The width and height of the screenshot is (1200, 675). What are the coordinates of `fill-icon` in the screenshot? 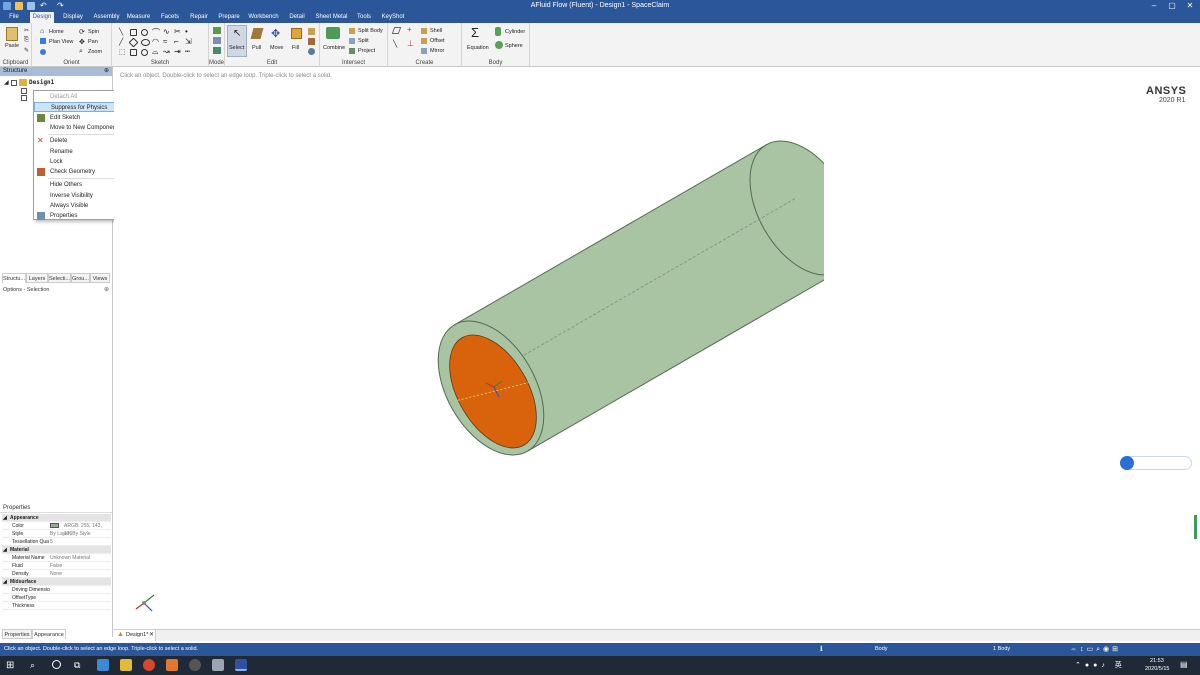 It's located at (296, 33).